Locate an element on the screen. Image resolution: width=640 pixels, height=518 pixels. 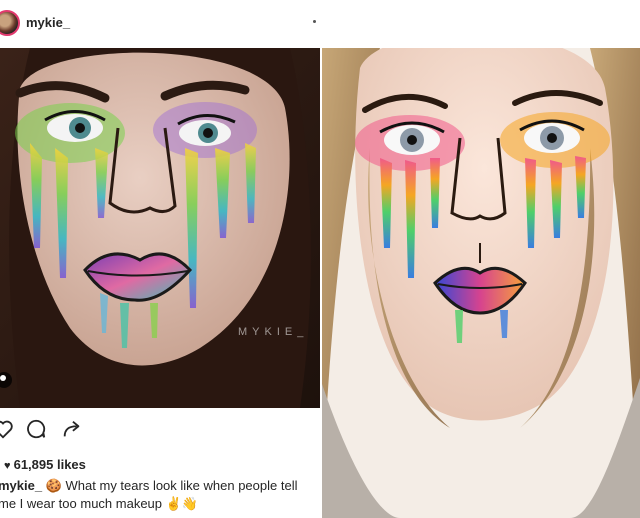
heart-icon is located at coordinates (7, 429).